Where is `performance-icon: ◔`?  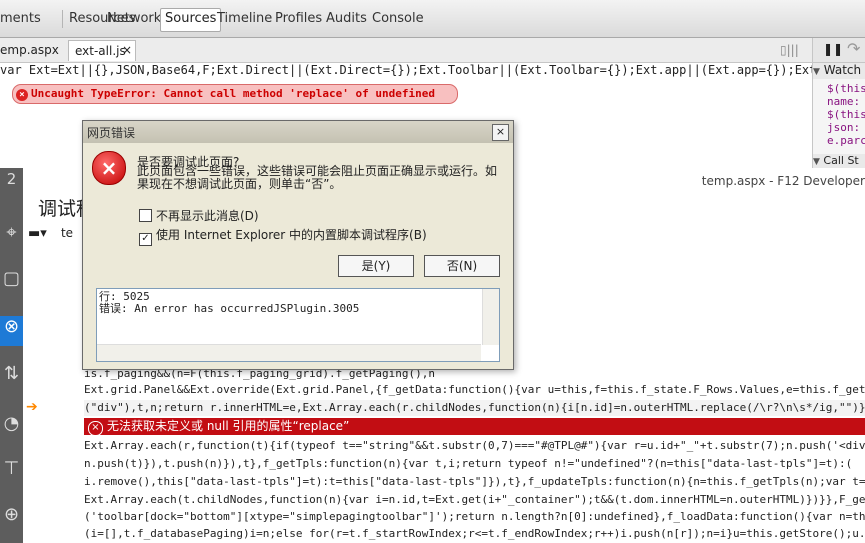
performance-icon: ◔ is located at coordinates (11, 428).